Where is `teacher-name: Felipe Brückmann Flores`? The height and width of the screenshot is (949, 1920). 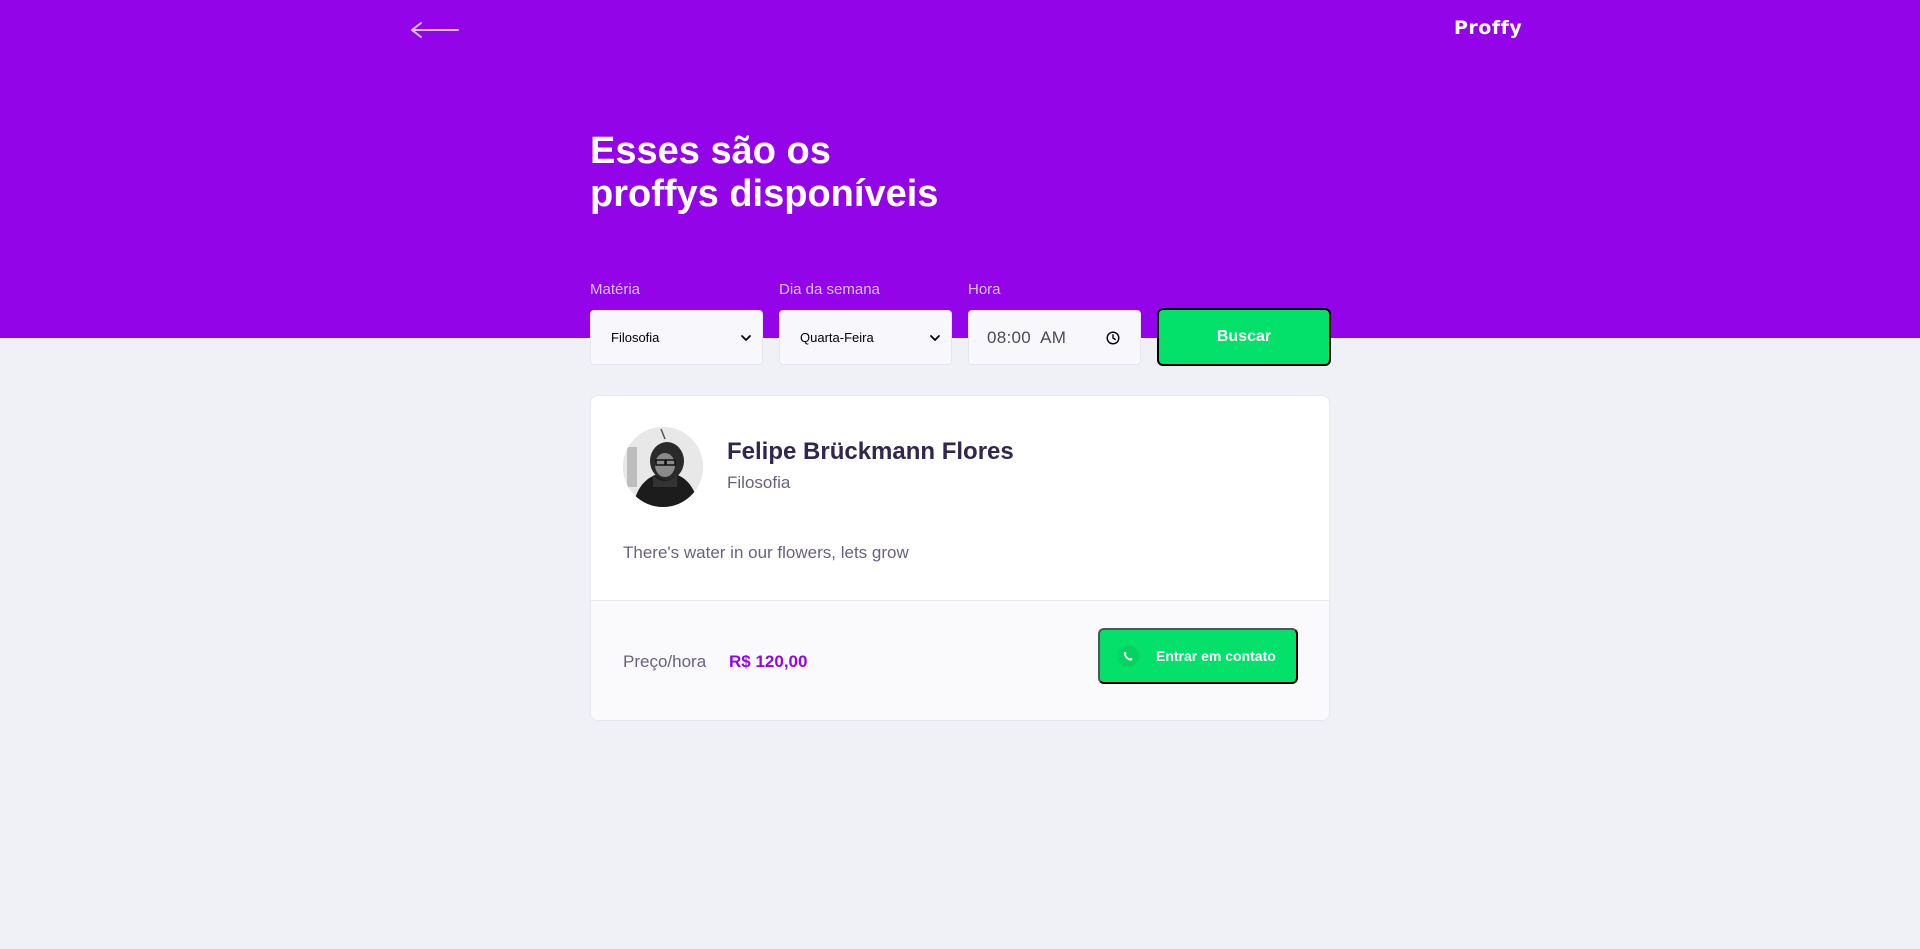
teacher-name: Felipe Brückmann Flores is located at coordinates (870, 451).